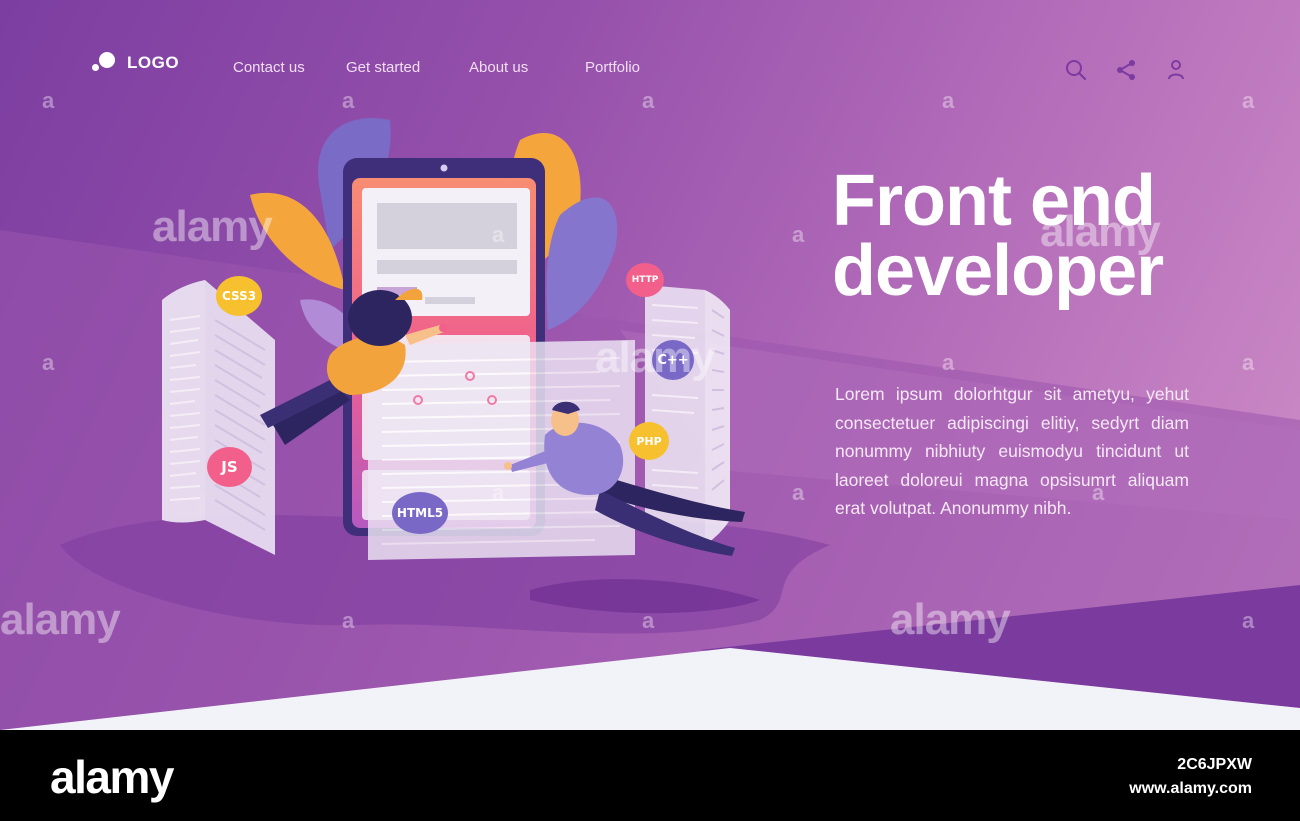  Describe the element at coordinates (998, 271) in the screenshot. I see `hero-title-line2: developer` at that location.